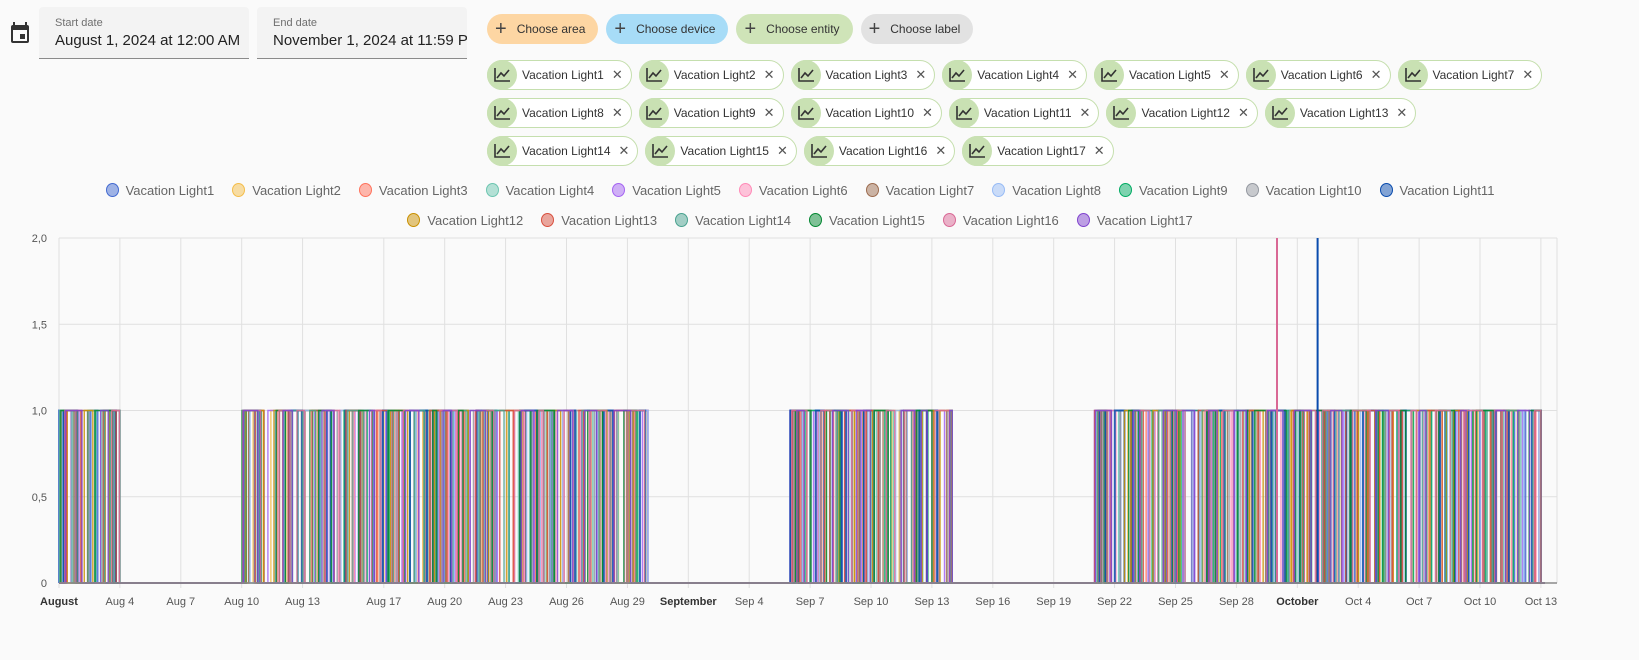 This screenshot has height=660, width=1639. Describe the element at coordinates (1344, 113) in the screenshot. I see `entity-chip-label: Vacation Light13` at that location.